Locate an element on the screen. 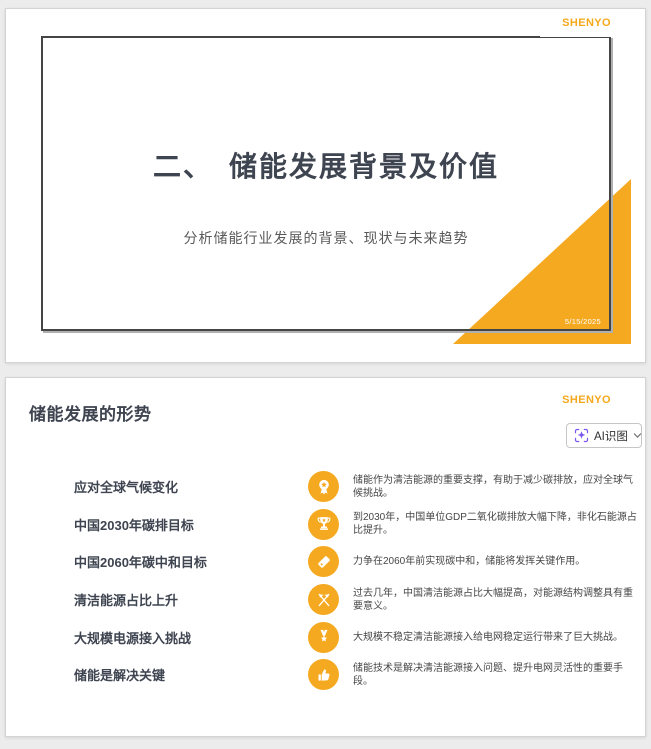 The image size is (651, 749). section-title: 二、 储能发展背景及价值 is located at coordinates (325, 166).